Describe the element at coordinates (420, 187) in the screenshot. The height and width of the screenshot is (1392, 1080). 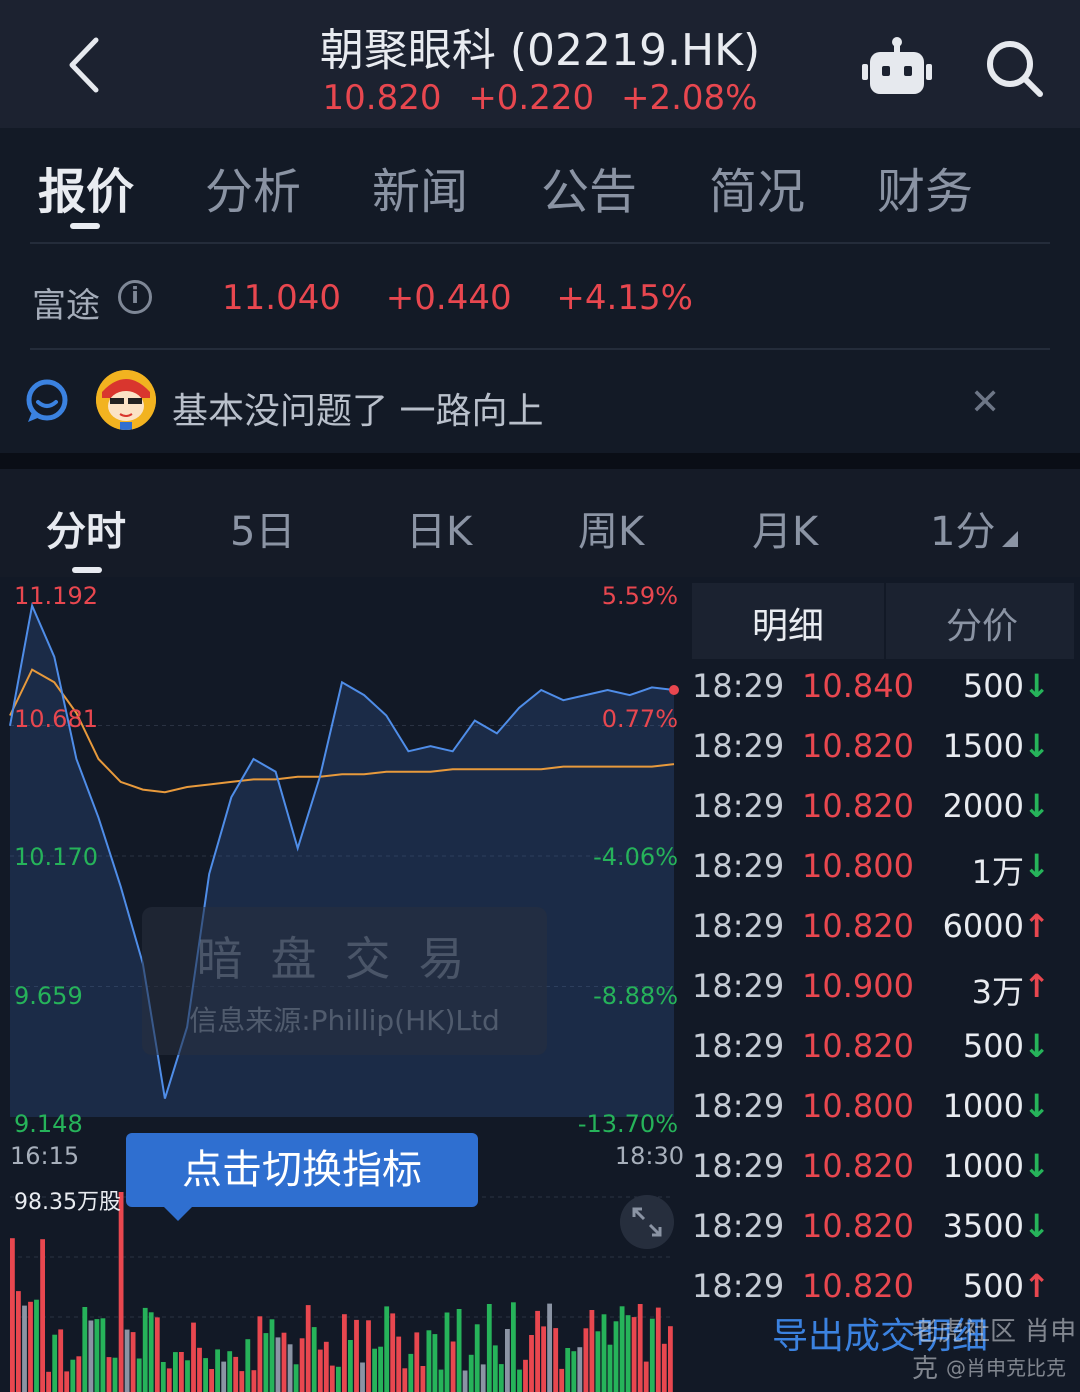
I see `tab-news: 新闻` at that location.